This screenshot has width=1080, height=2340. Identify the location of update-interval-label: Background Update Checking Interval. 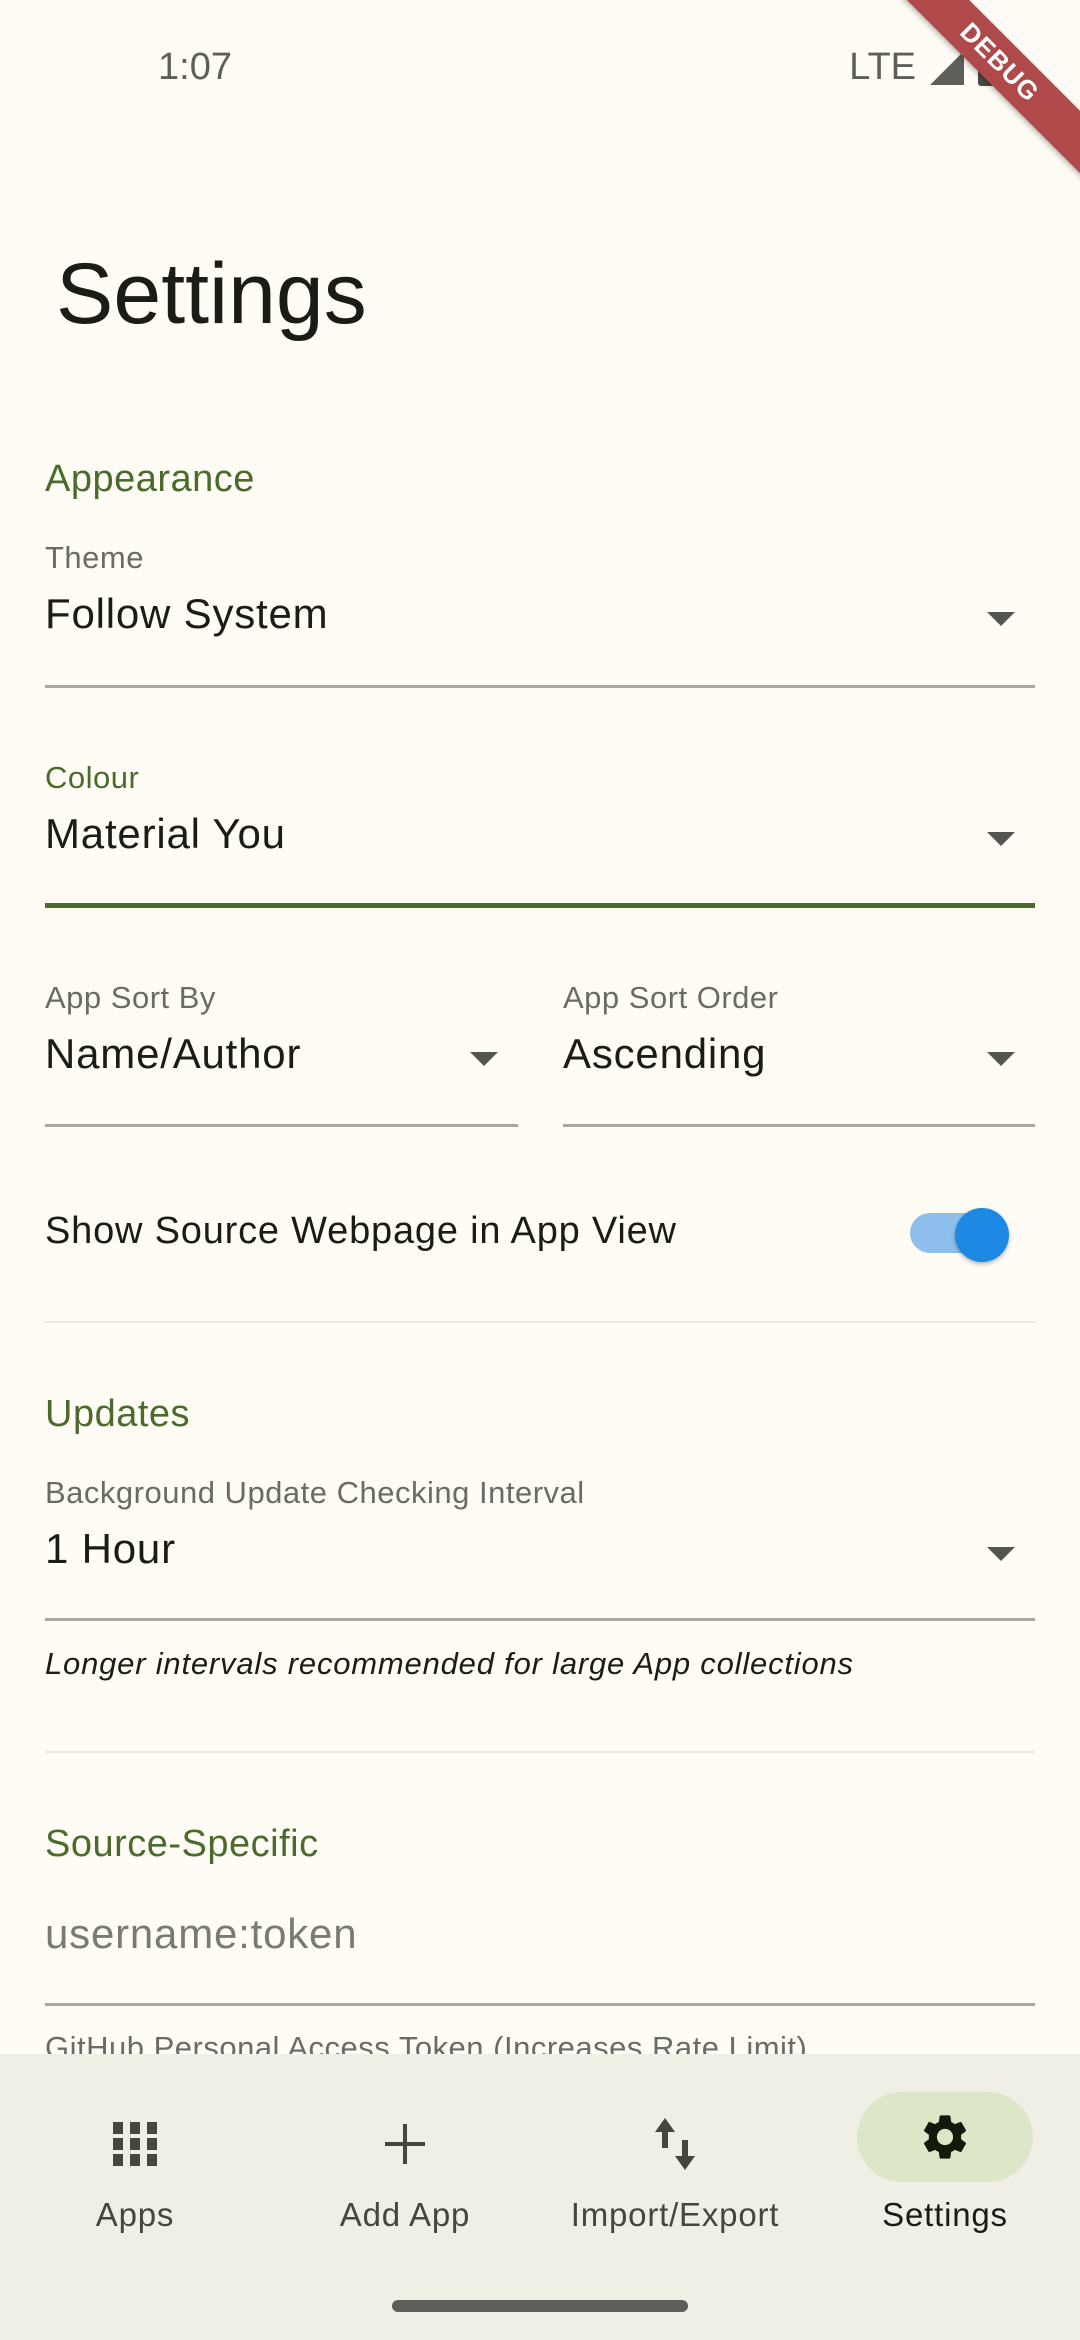
(315, 1492).